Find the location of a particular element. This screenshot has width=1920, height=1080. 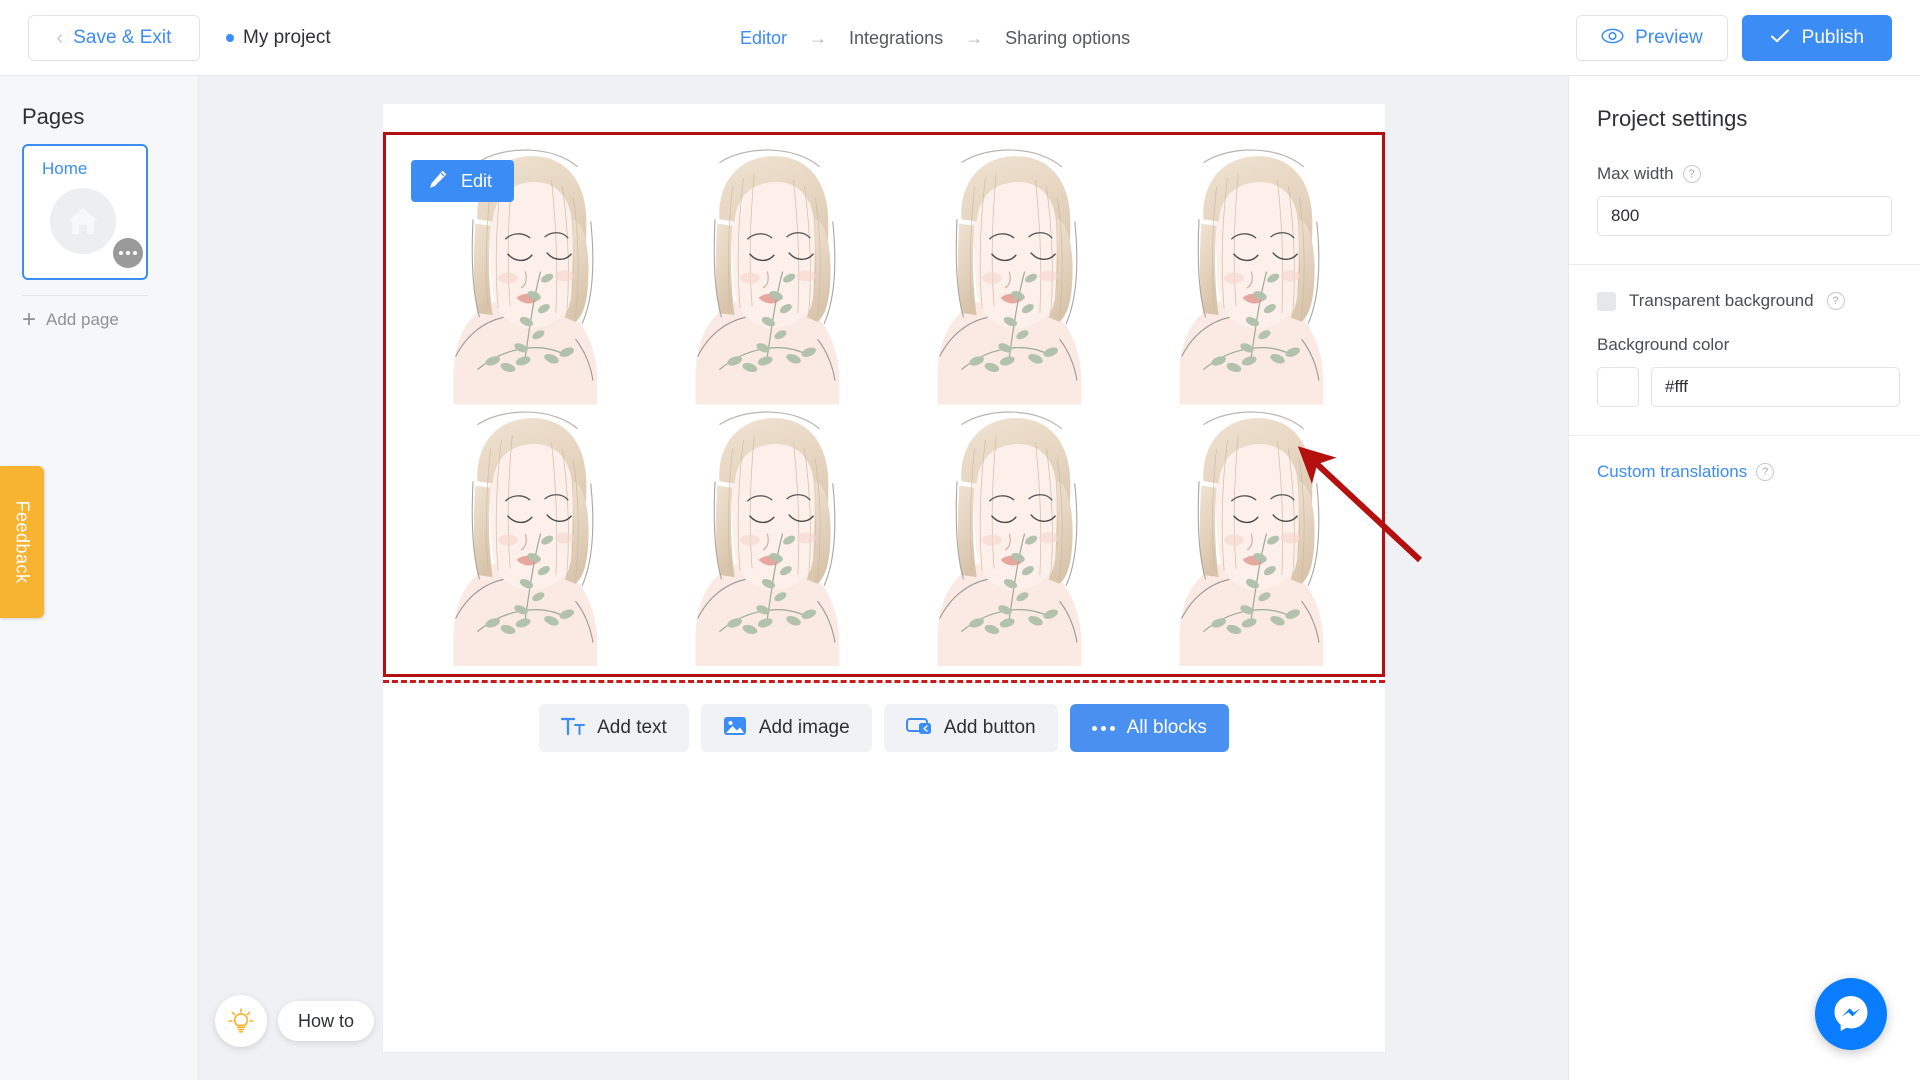

max-width-input is located at coordinates (1744, 216).